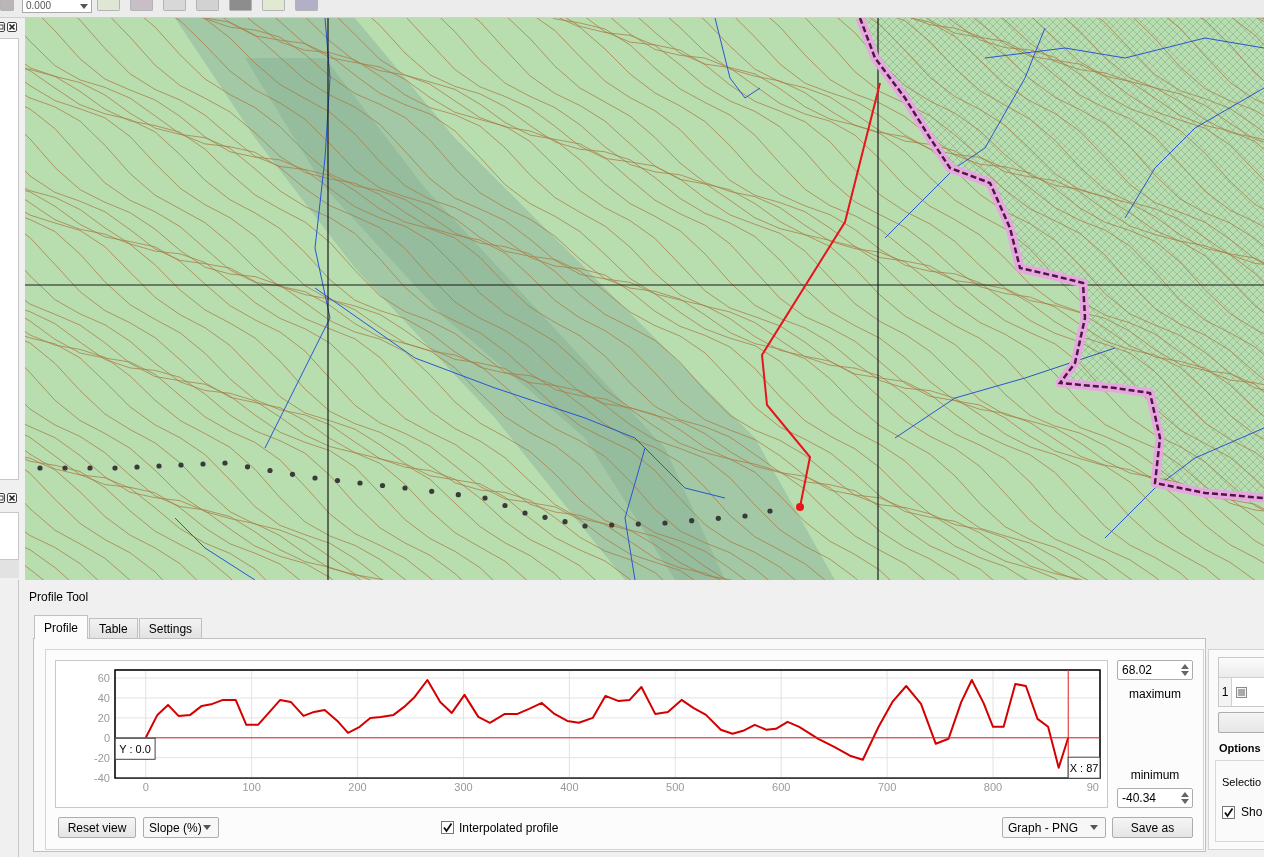 This screenshot has height=857, width=1264. Describe the element at coordinates (102, 777) in the screenshot. I see `y-tick-label: -40` at that location.